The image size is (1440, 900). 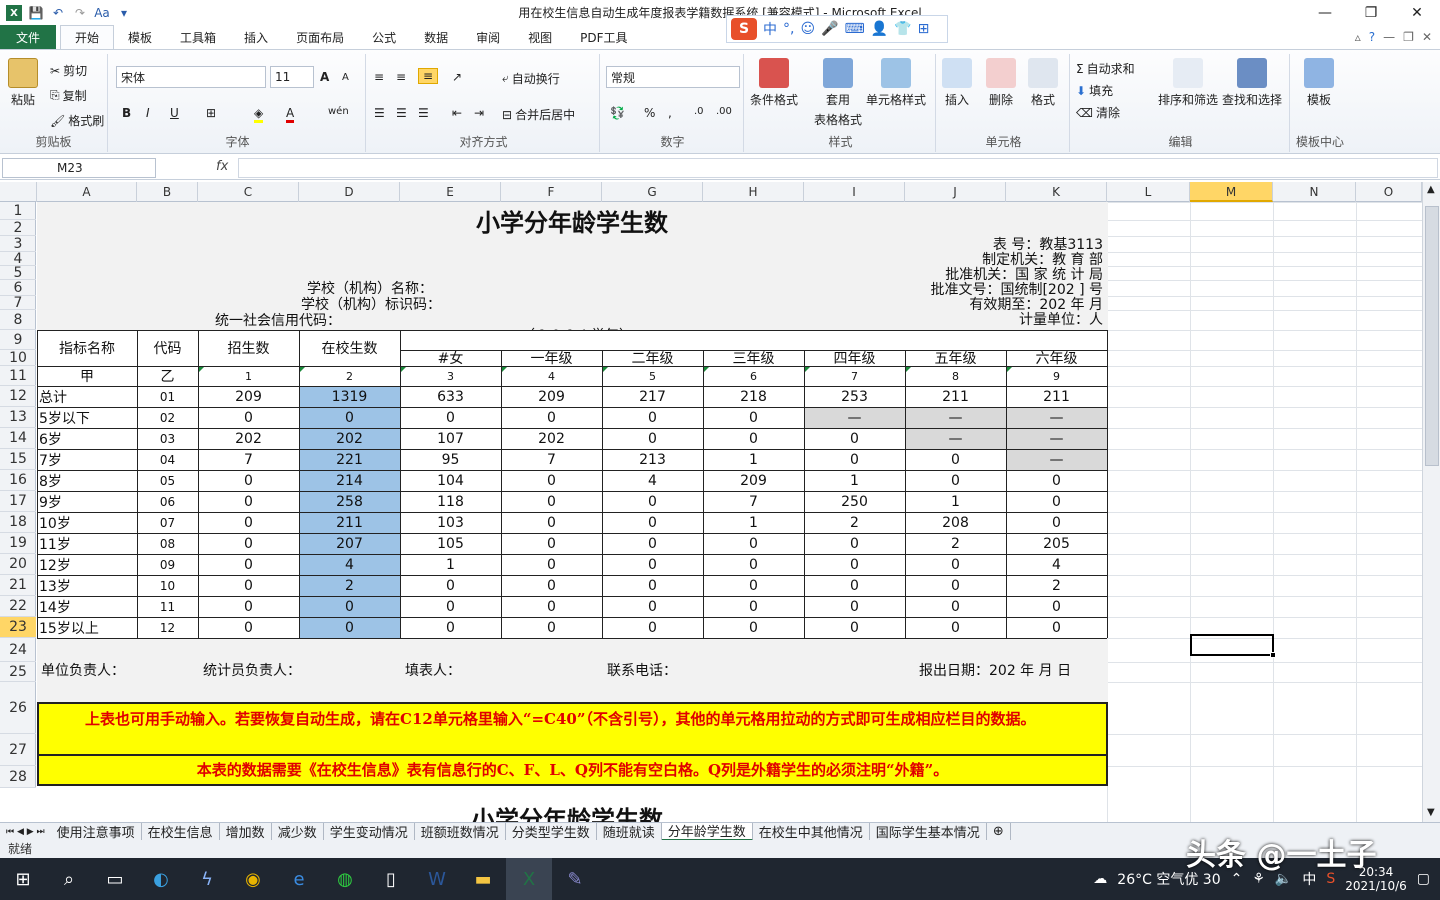 What do you see at coordinates (140, 37) in the screenshot?
I see `tab-template: 模板` at bounding box center [140, 37].